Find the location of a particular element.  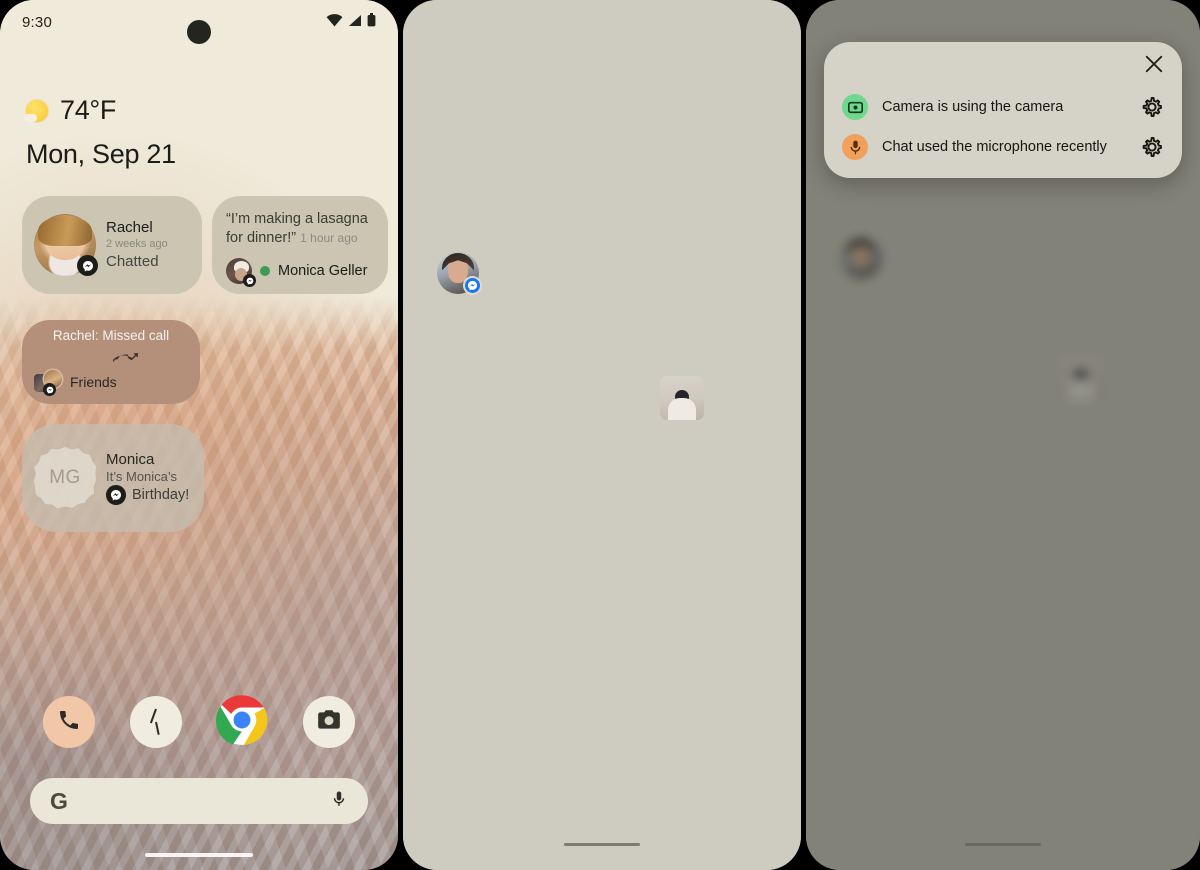

conversation-widget-rachel: Rachel 2 weeks ago Chatted is located at coordinates (112, 245).